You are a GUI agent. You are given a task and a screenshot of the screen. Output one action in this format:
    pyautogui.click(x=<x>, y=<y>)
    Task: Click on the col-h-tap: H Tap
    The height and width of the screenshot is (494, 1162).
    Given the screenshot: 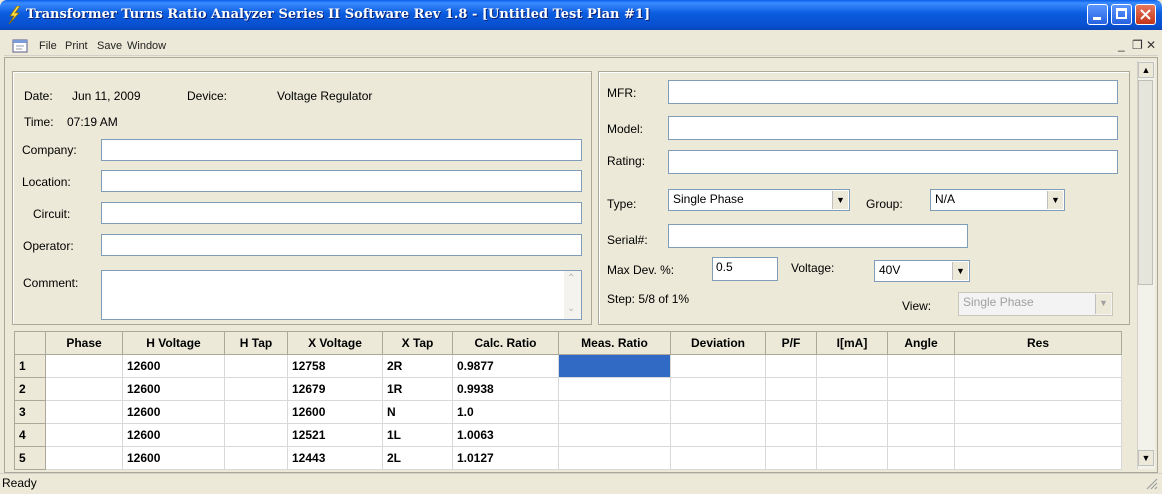 What is the action you would take?
    pyautogui.click(x=256, y=343)
    